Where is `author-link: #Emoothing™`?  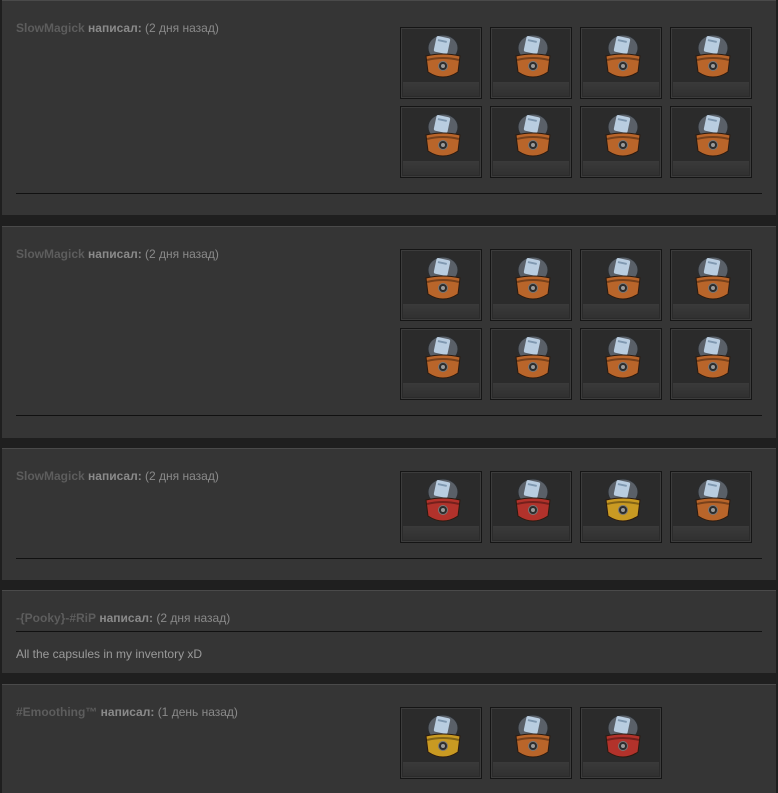 author-link: #Emoothing™ is located at coordinates (56, 712).